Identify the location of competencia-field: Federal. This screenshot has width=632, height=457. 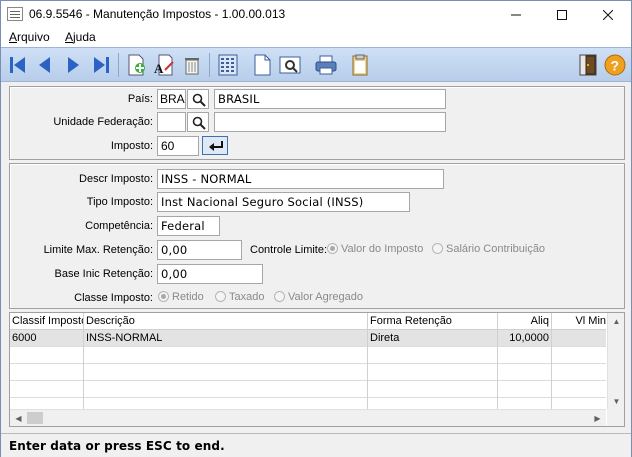
(188, 226).